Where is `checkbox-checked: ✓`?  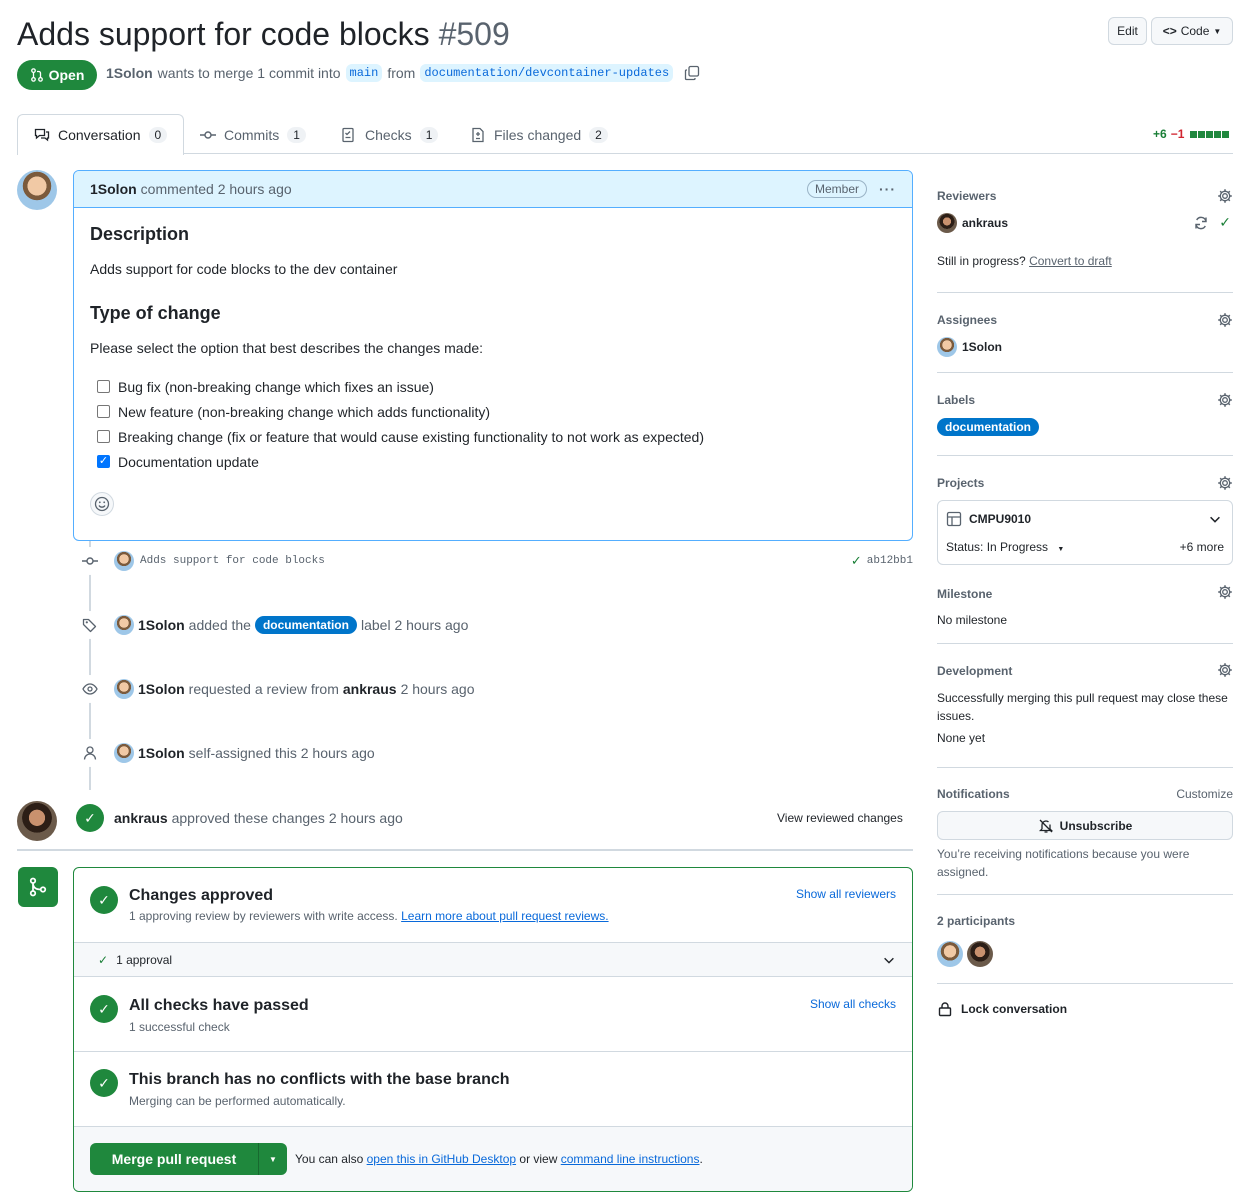
checkbox-checked: ✓ is located at coordinates (103, 461).